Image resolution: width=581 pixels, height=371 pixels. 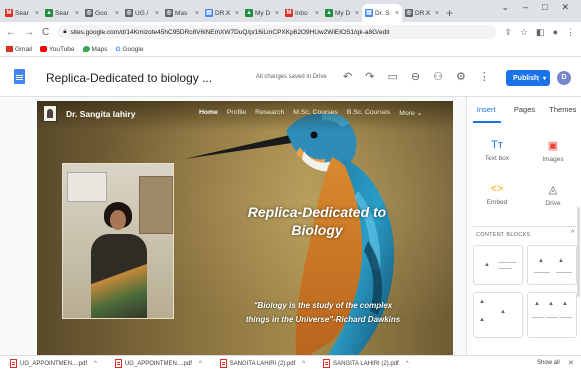 What do you see at coordinates (507, 262) in the screenshot?
I see `text-line` at bounding box center [507, 262].